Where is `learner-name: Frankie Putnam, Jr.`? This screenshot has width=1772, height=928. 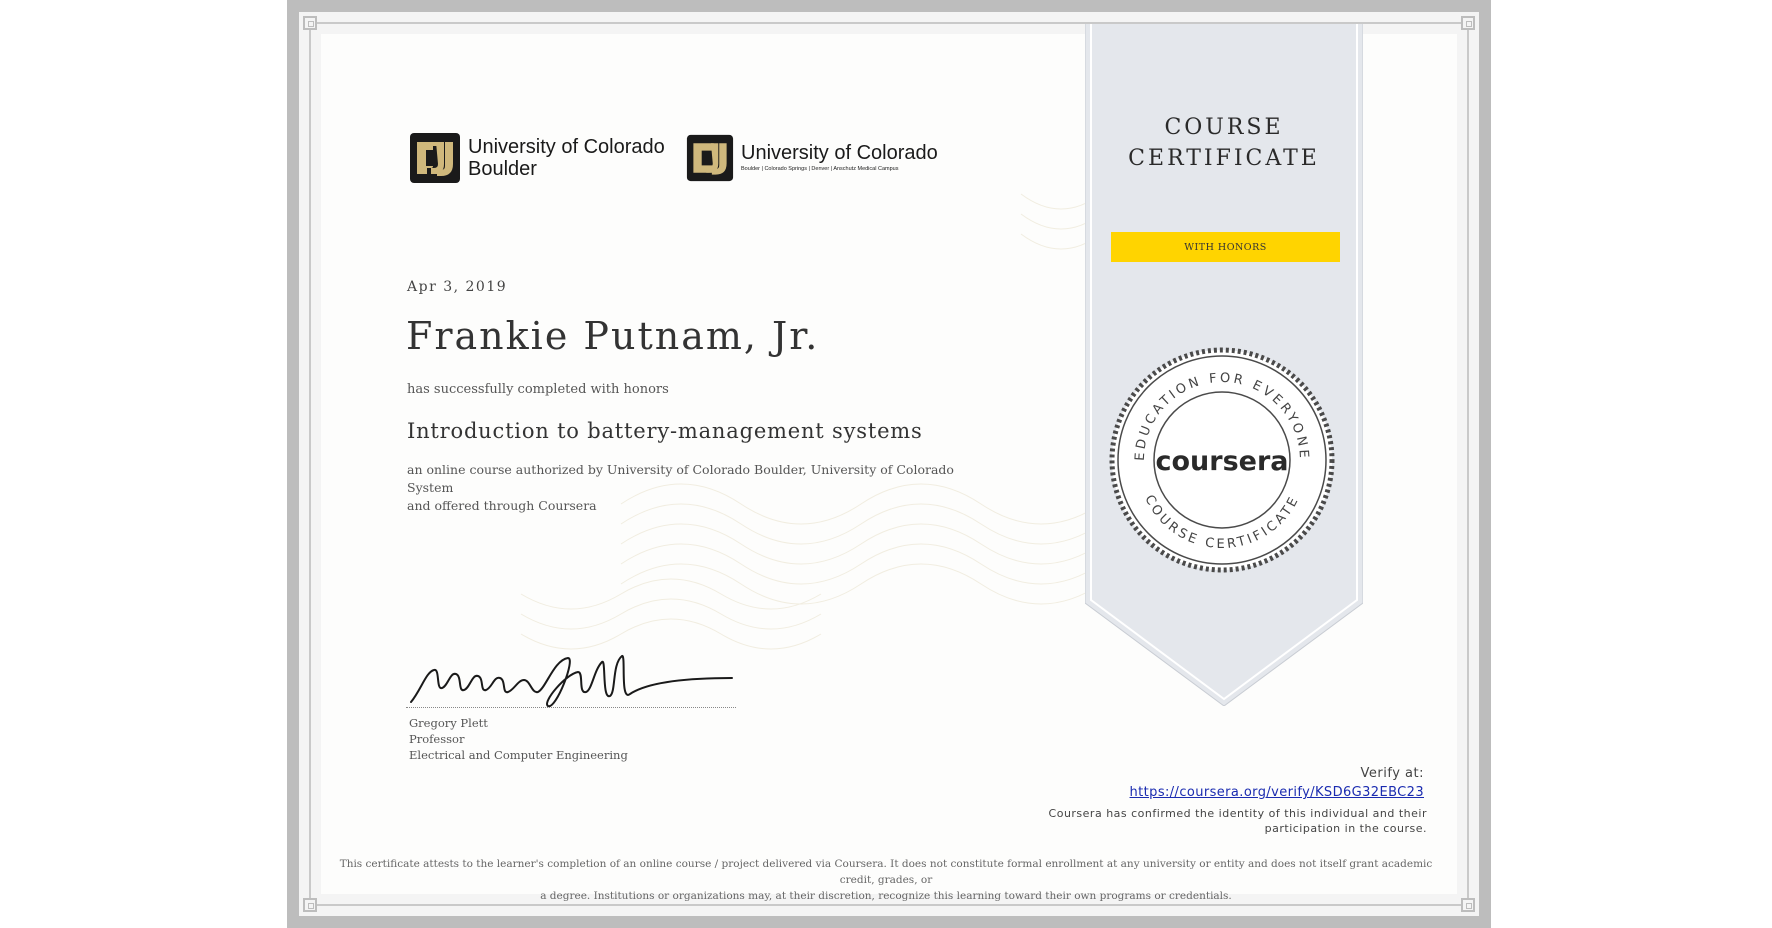
learner-name: Frankie Putnam, Jr. is located at coordinates (613, 336).